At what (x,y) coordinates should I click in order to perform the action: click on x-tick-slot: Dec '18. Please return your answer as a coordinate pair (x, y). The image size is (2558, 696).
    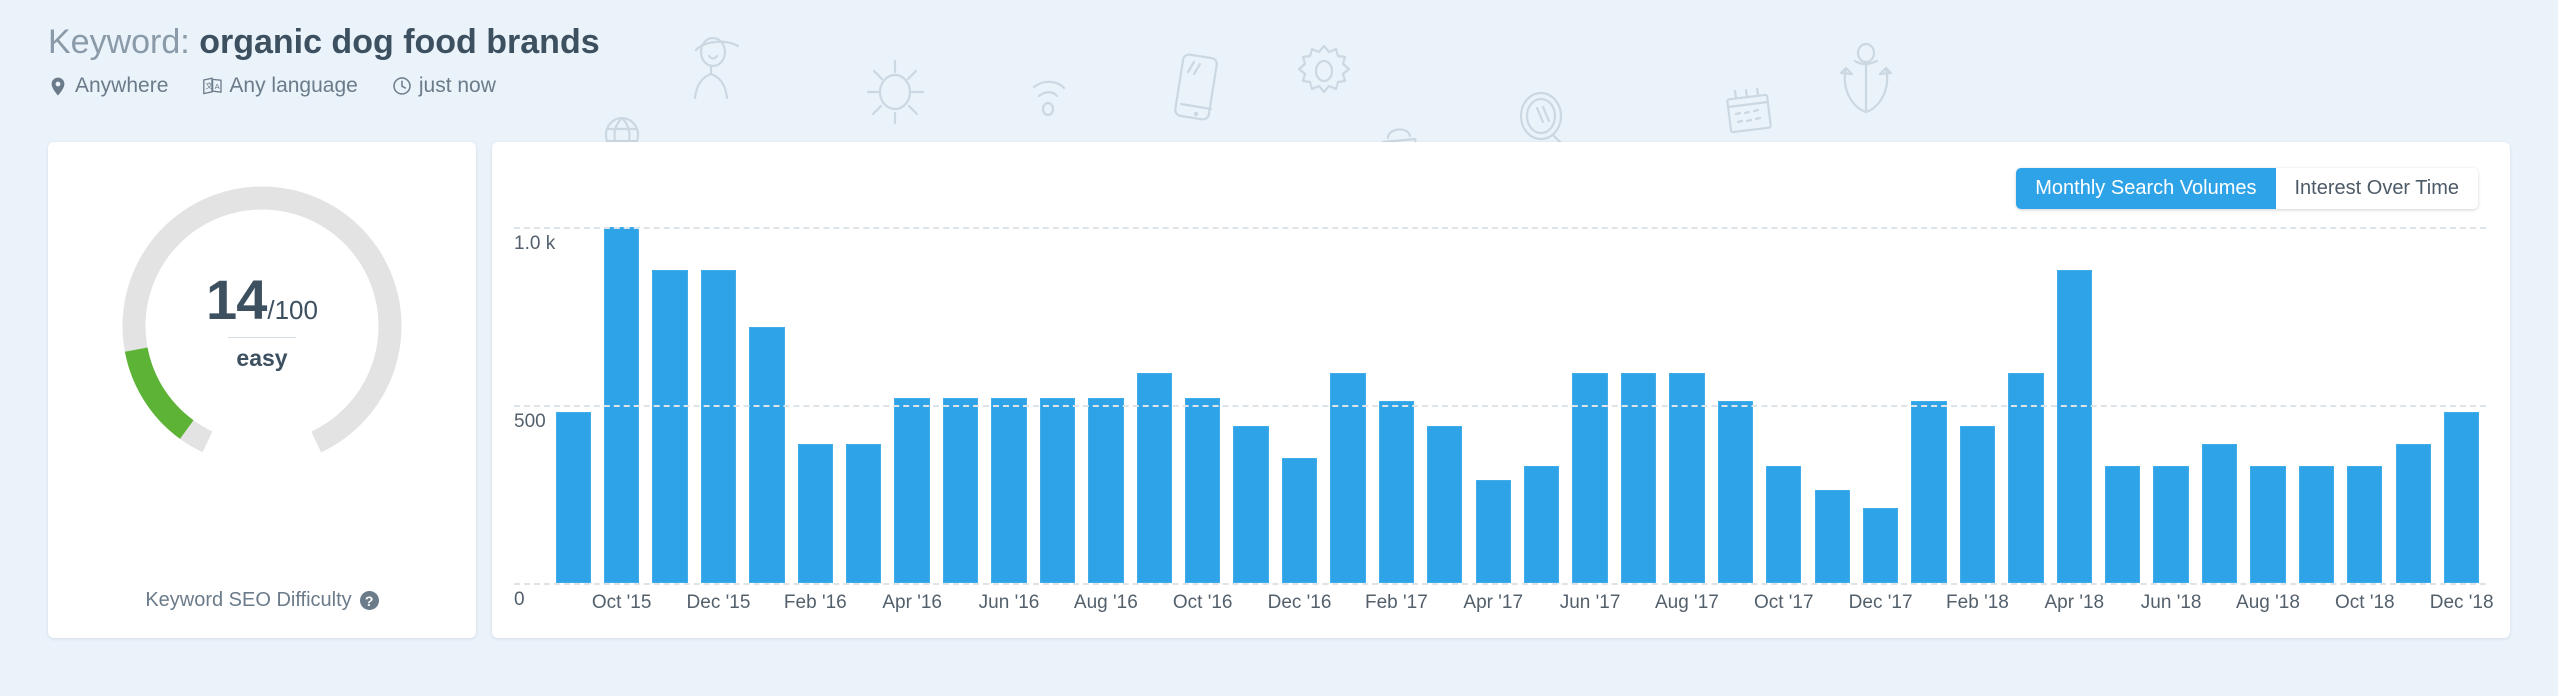
    Looking at the image, I should click on (2462, 606).